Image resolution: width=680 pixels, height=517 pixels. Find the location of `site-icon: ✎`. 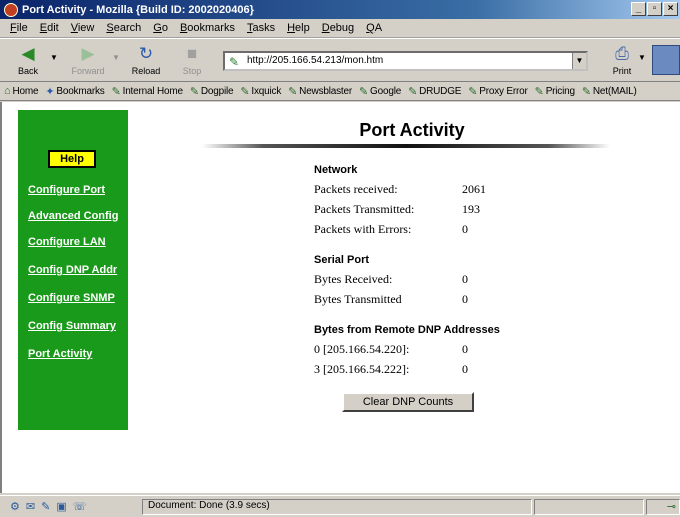

site-icon: ✎ is located at coordinates (234, 62).